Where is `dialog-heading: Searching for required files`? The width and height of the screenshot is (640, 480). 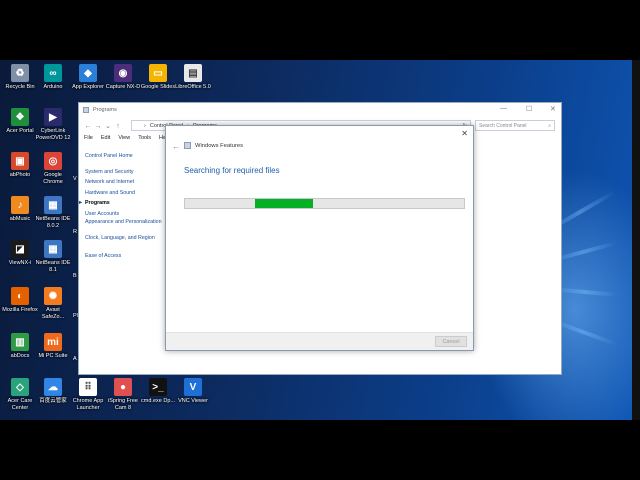
dialog-heading: Searching for required files is located at coordinates (232, 170).